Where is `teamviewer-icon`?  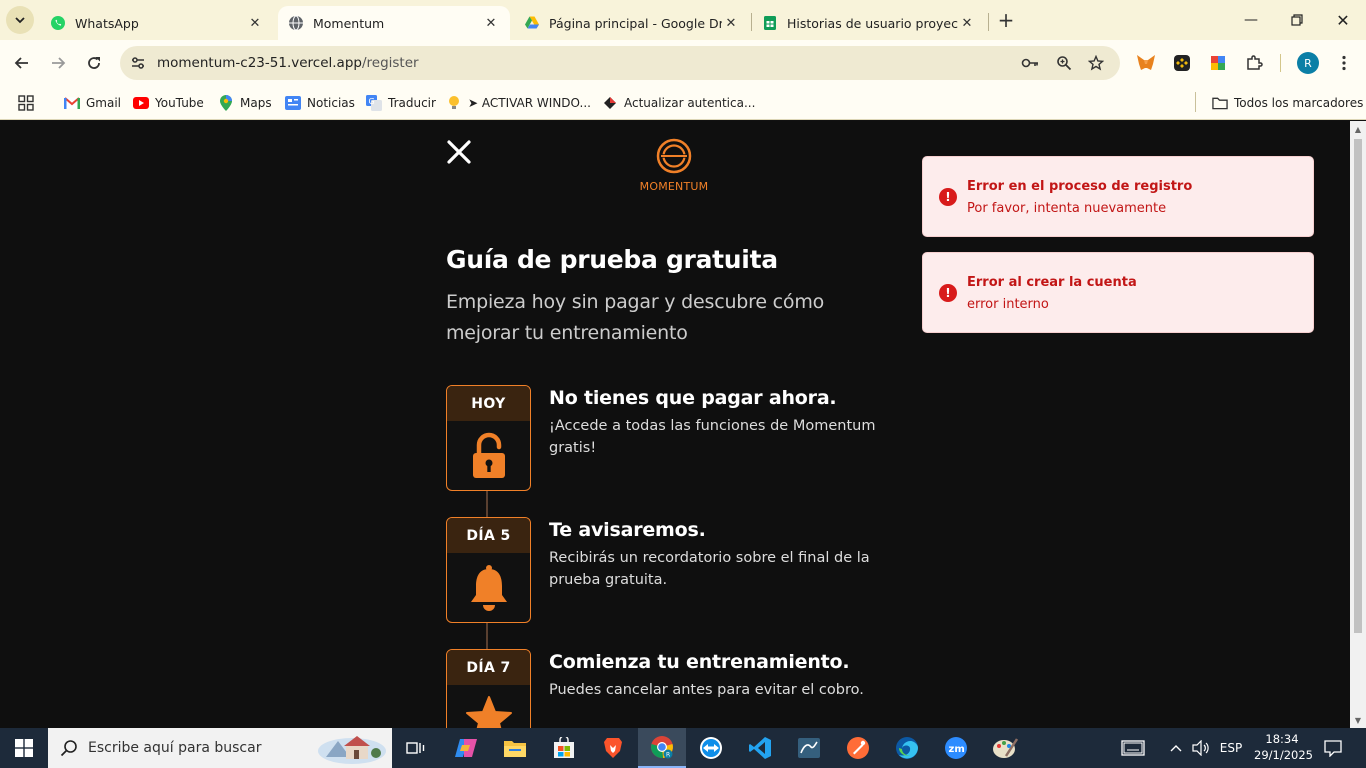 teamviewer-icon is located at coordinates (711, 748).